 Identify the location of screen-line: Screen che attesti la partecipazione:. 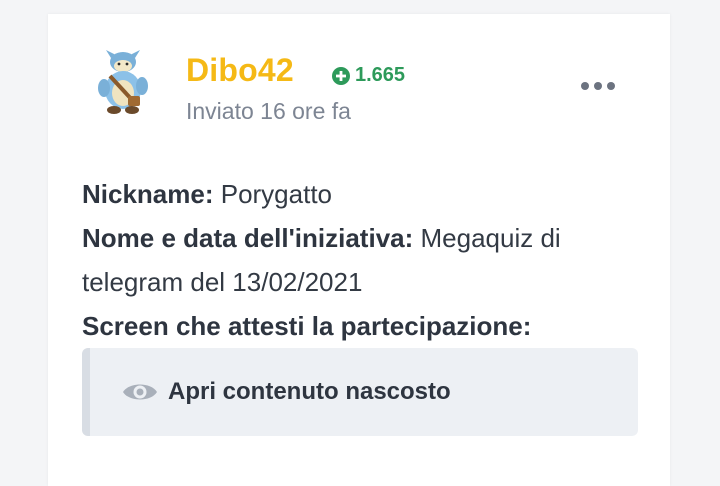
(362, 326).